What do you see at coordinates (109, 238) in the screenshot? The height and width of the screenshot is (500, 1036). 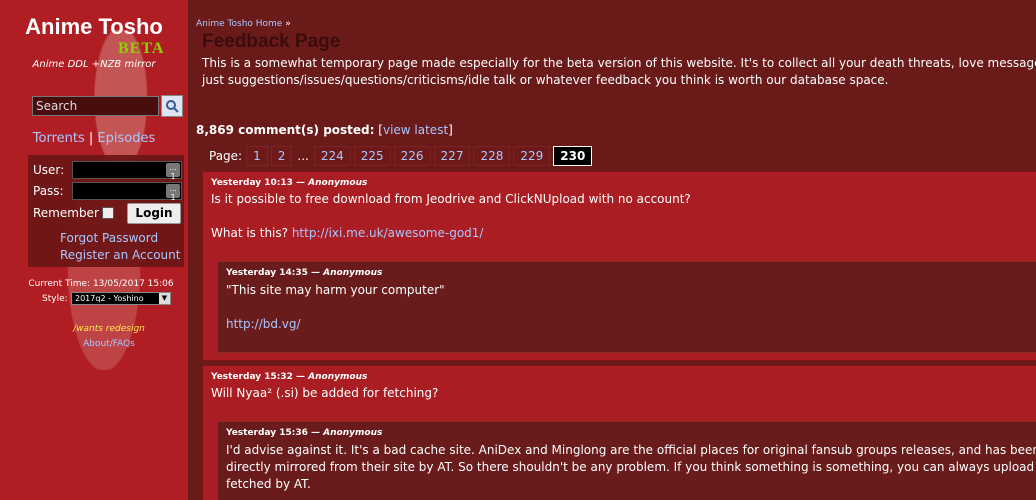 I see `forgot-password-link: Forgot Password` at bounding box center [109, 238].